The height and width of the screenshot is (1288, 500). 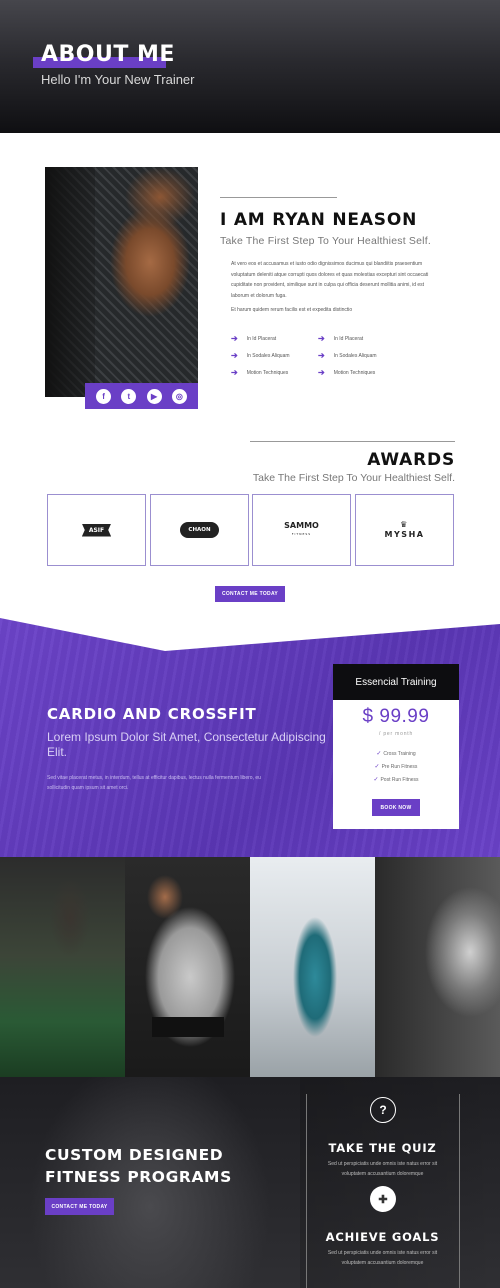 What do you see at coordinates (141, 396) in the screenshot?
I see `social-bar: f t ▶ ◎` at bounding box center [141, 396].